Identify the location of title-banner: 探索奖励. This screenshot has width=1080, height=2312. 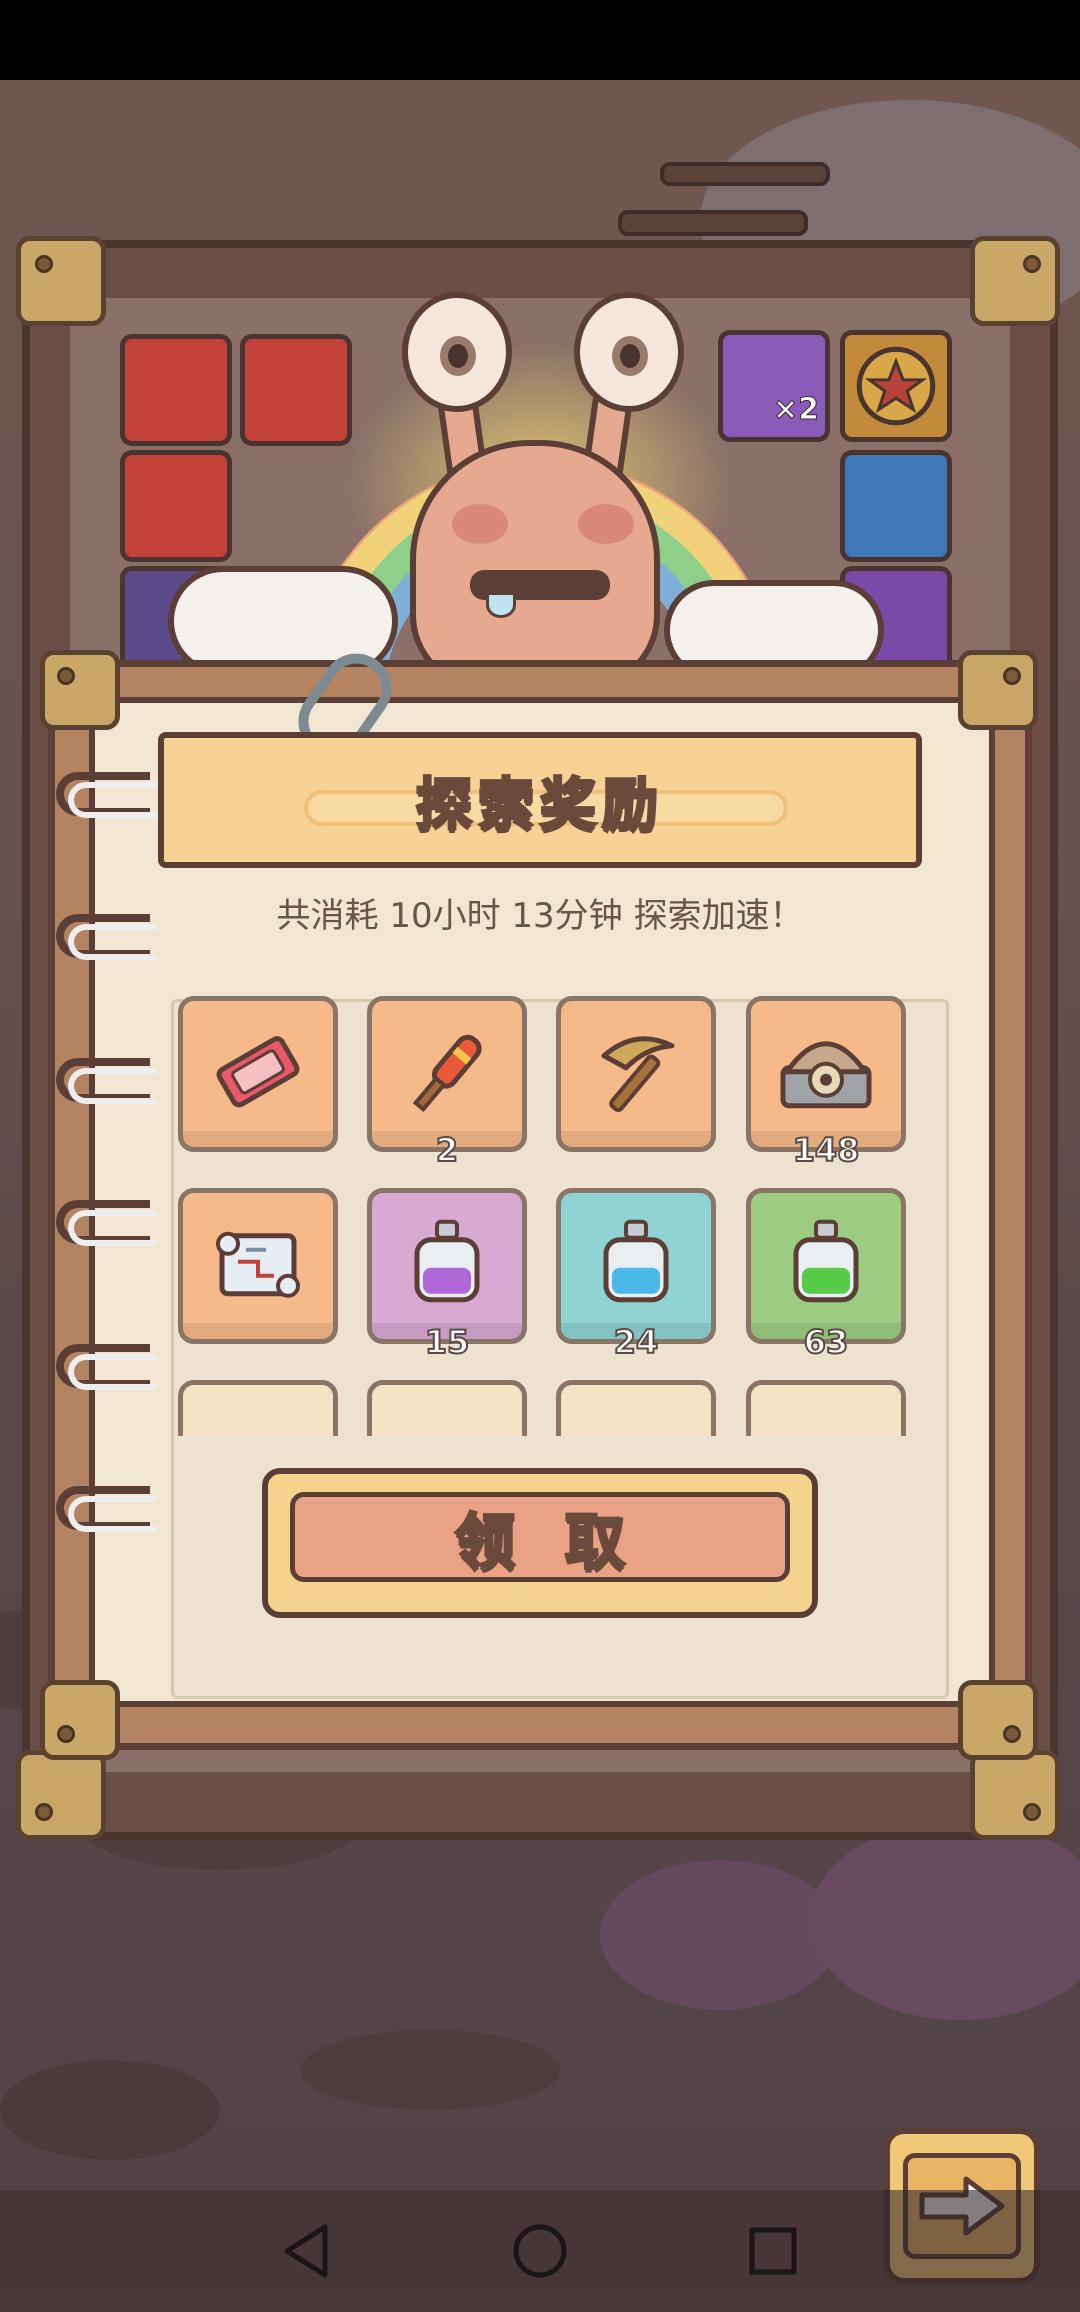
(540, 800).